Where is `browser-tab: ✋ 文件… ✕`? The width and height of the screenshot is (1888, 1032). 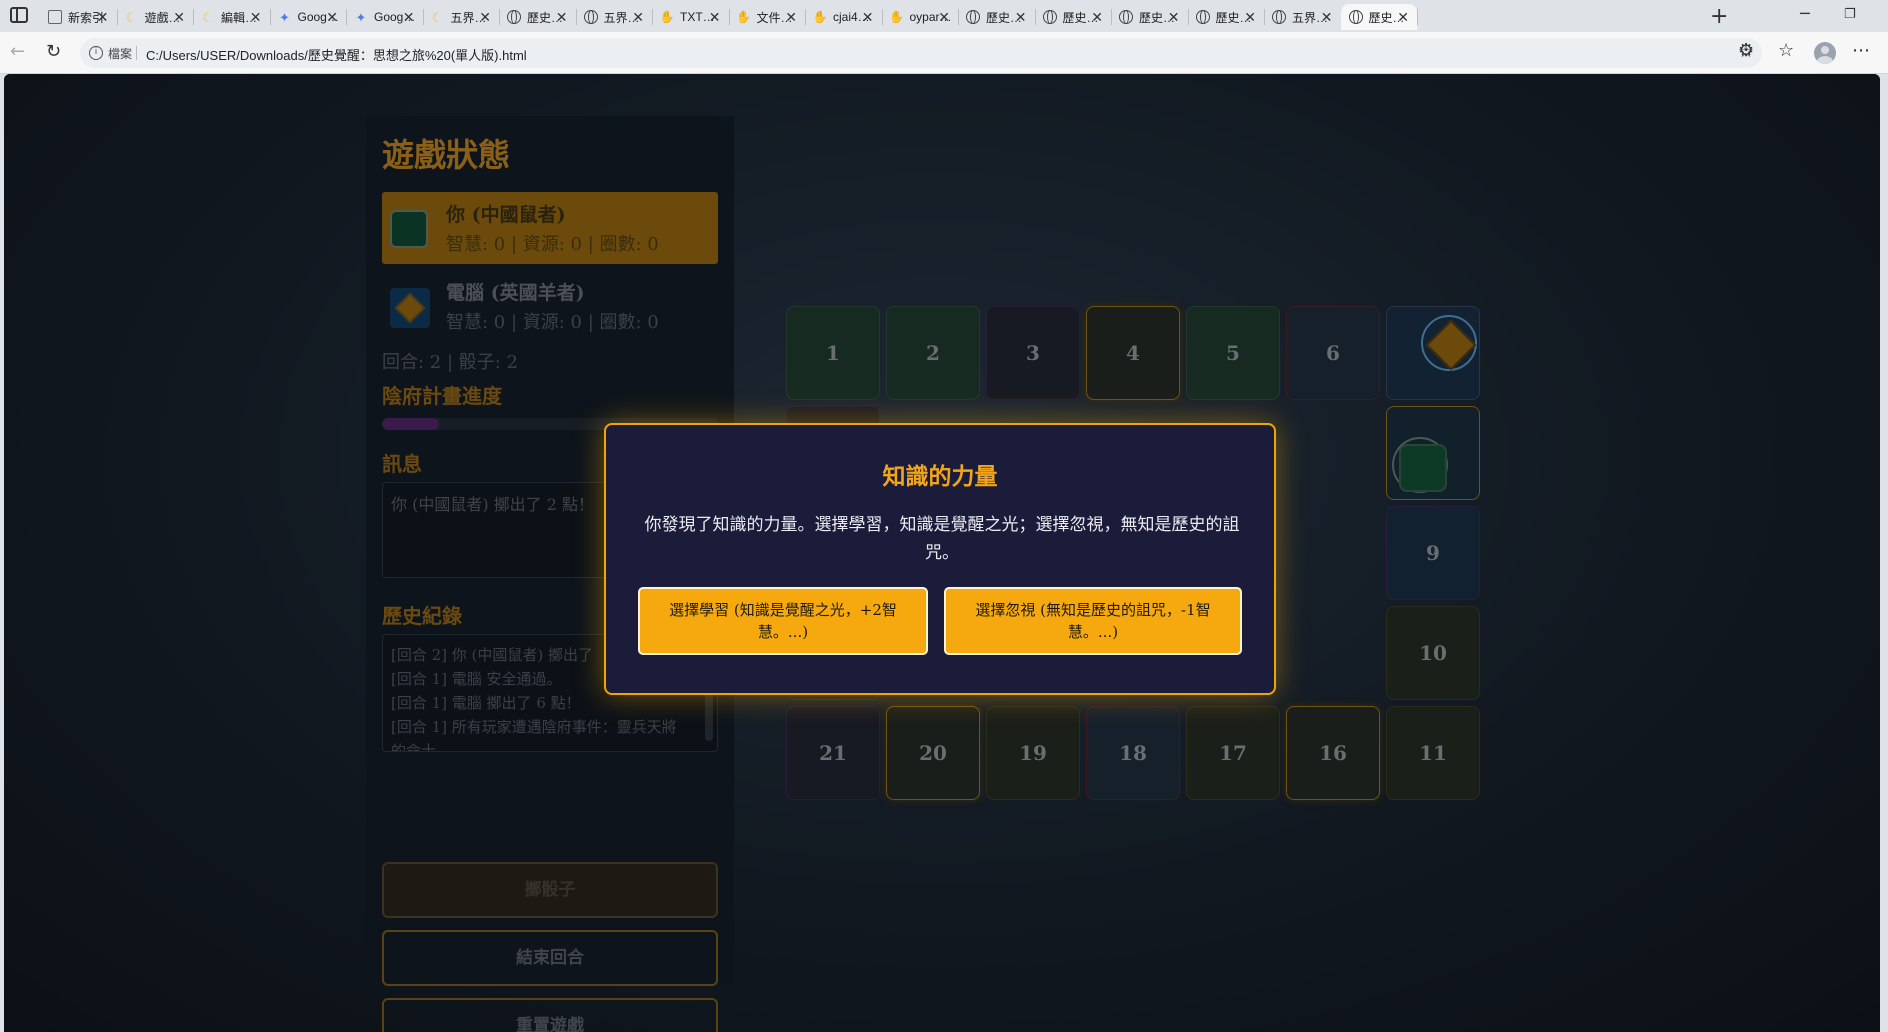 browser-tab: ✋ 文件… ✕ is located at coordinates (767, 17).